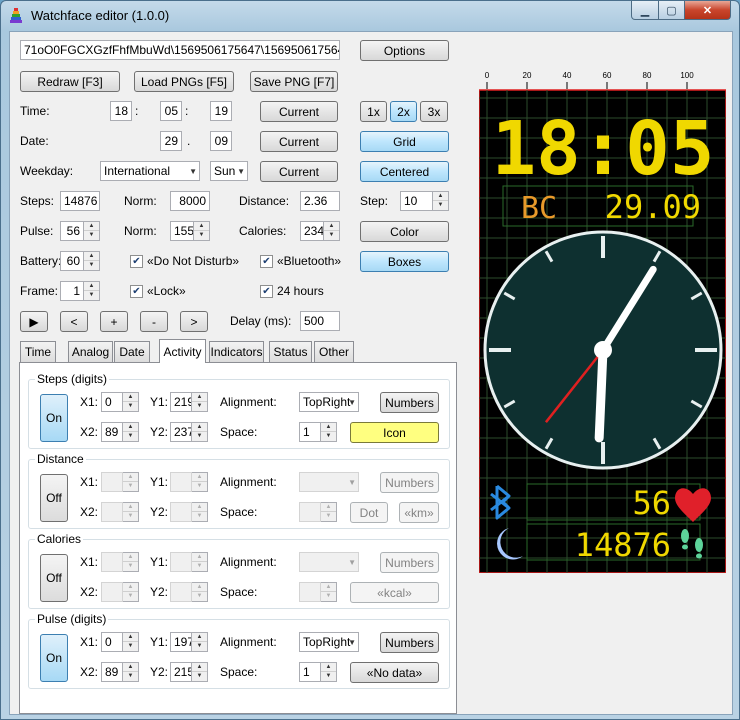  What do you see at coordinates (310, 592) in the screenshot?
I see `calories-space-field` at bounding box center [310, 592].